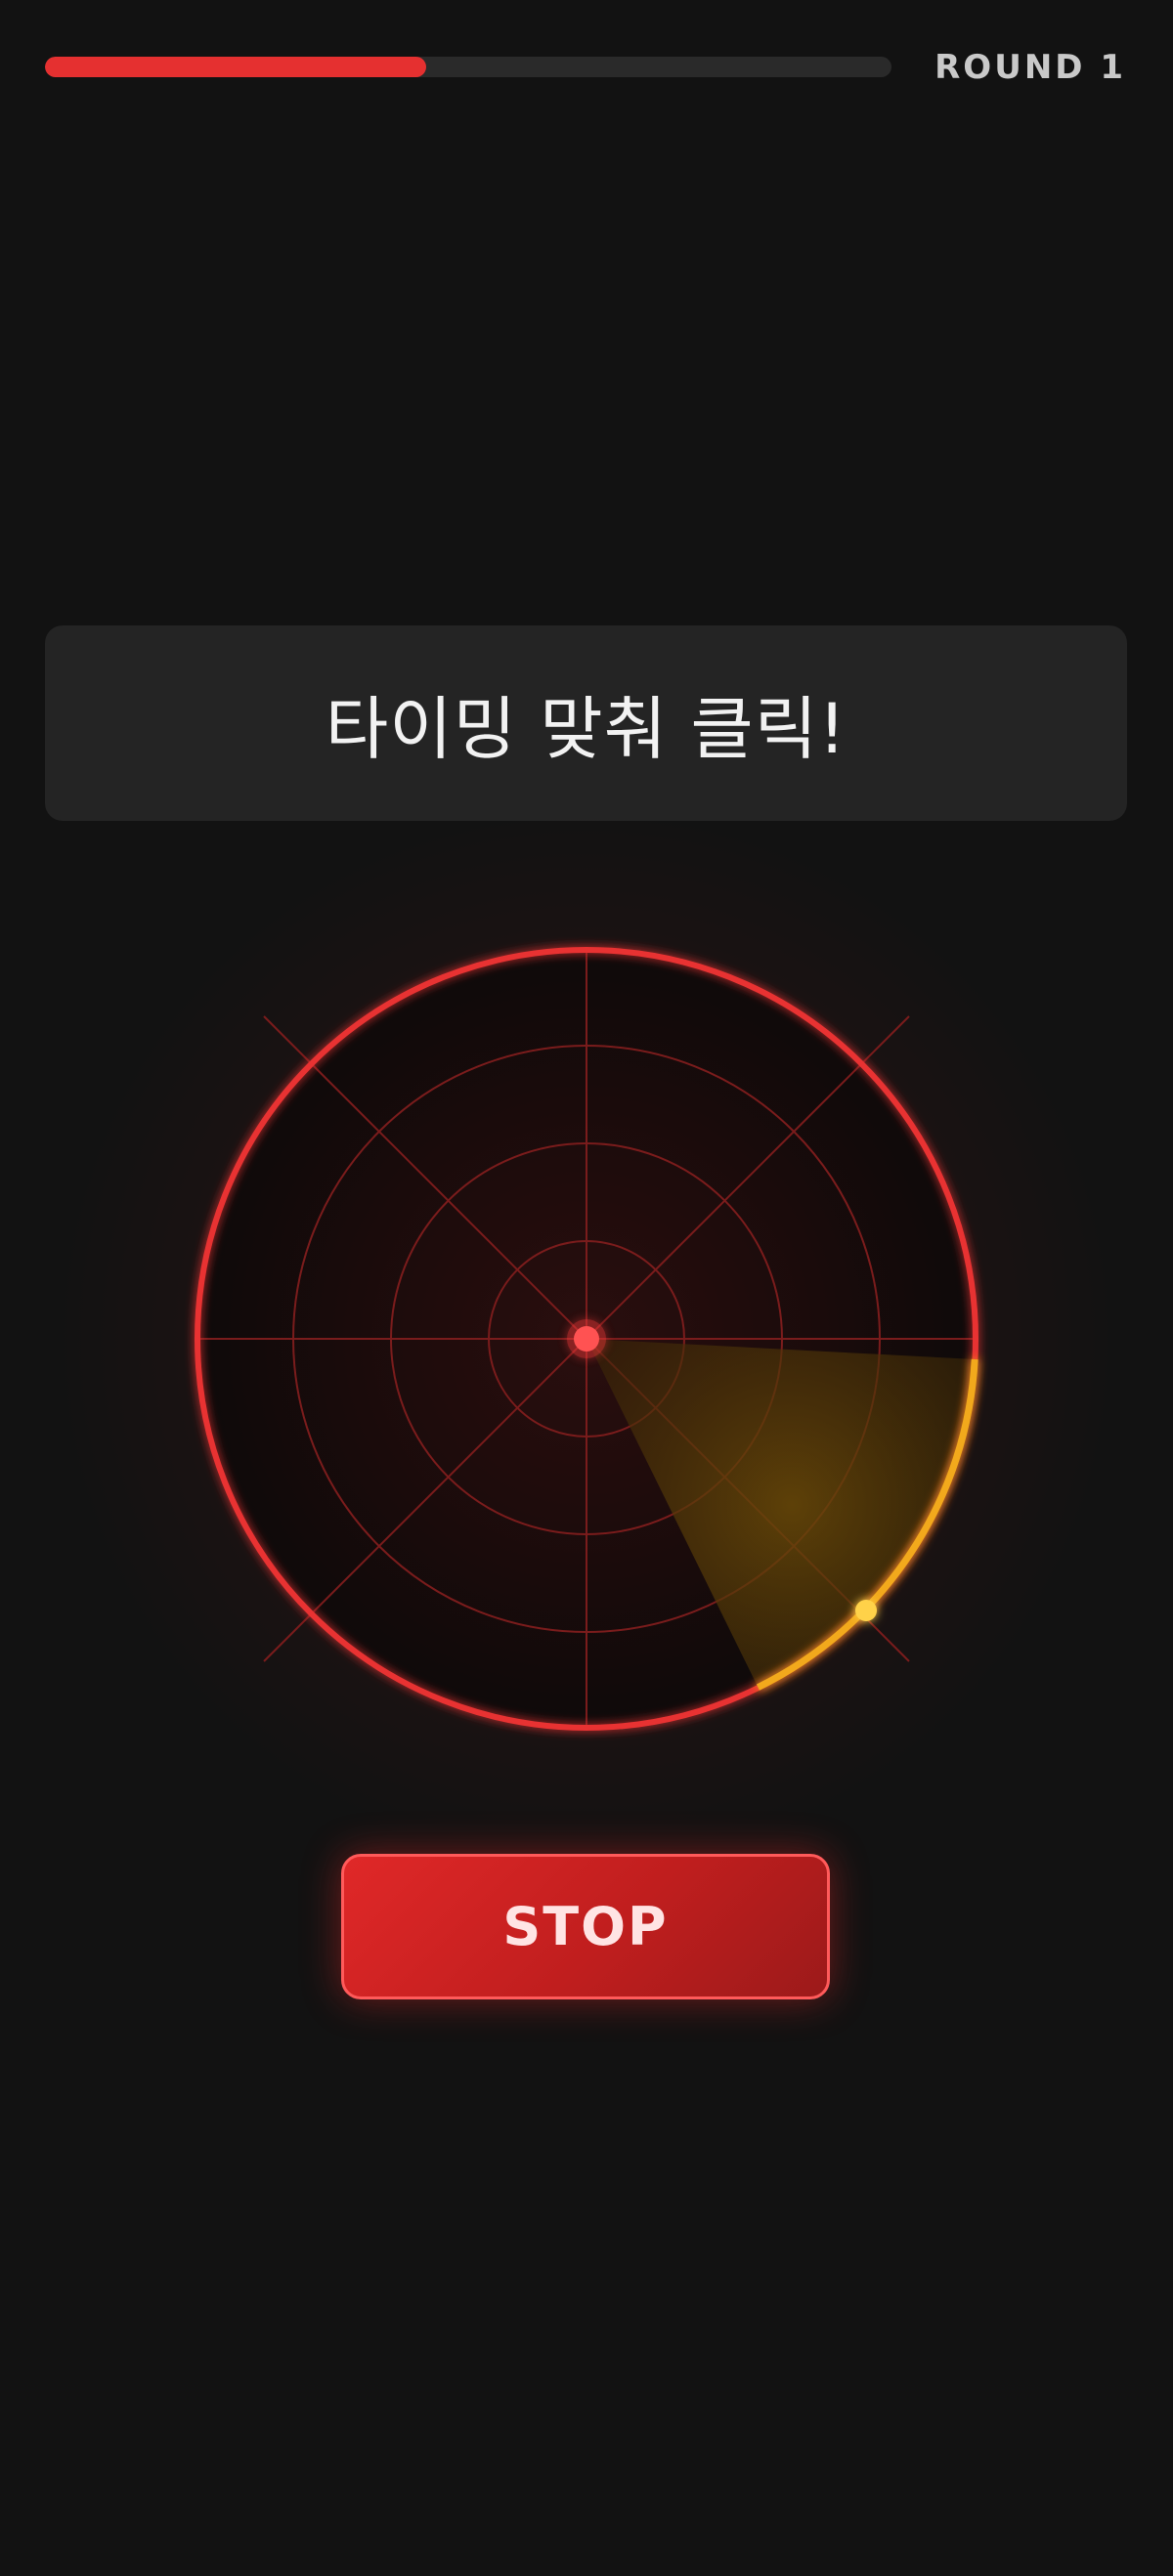 The width and height of the screenshot is (1173, 2576). I want to click on timing-marker-dot, so click(866, 1610).